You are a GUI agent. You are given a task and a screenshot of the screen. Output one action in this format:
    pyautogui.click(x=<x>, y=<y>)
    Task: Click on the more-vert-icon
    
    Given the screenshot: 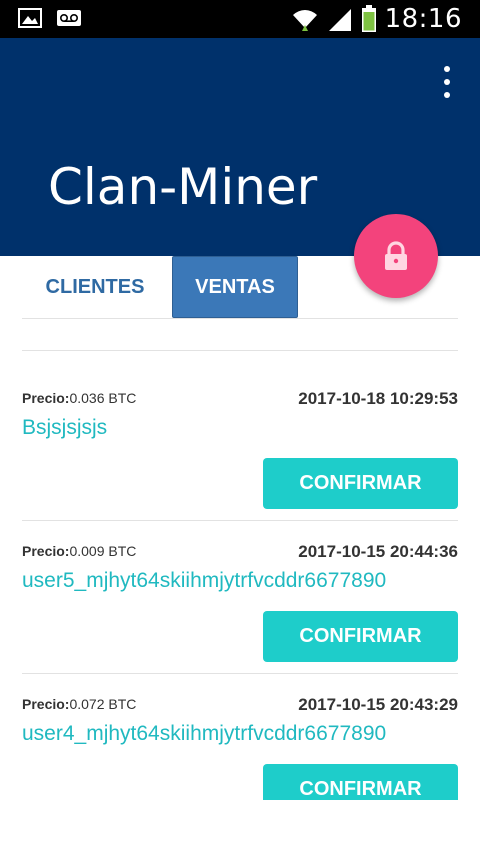 What is the action you would take?
    pyautogui.click(x=447, y=82)
    